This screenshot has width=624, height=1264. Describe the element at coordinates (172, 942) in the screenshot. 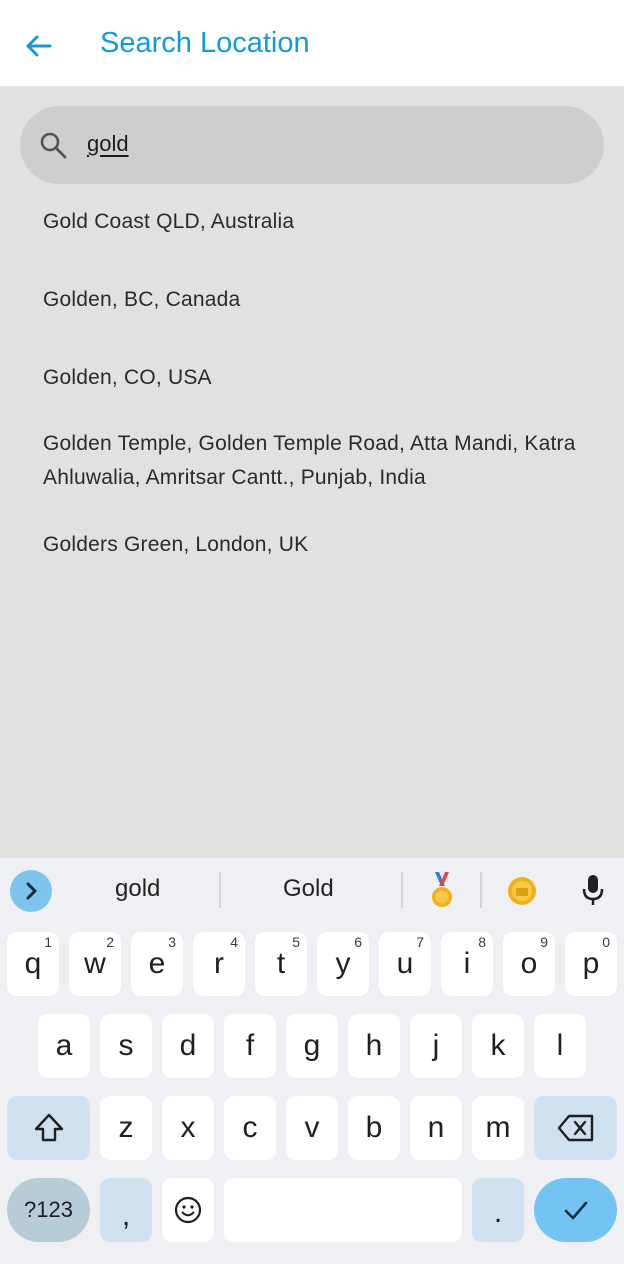

I see `key-hint: 3` at that location.